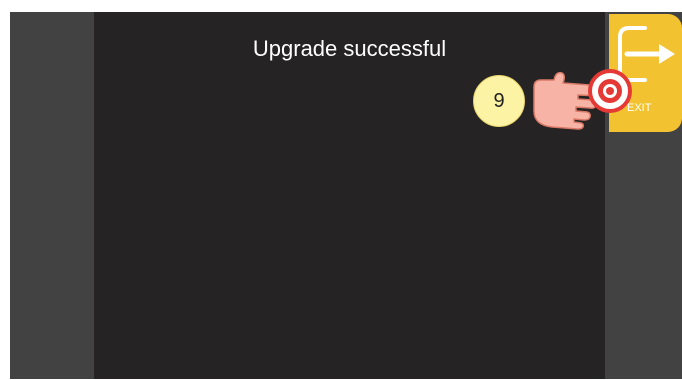  I want to click on step-number-badge: 9, so click(499, 101).